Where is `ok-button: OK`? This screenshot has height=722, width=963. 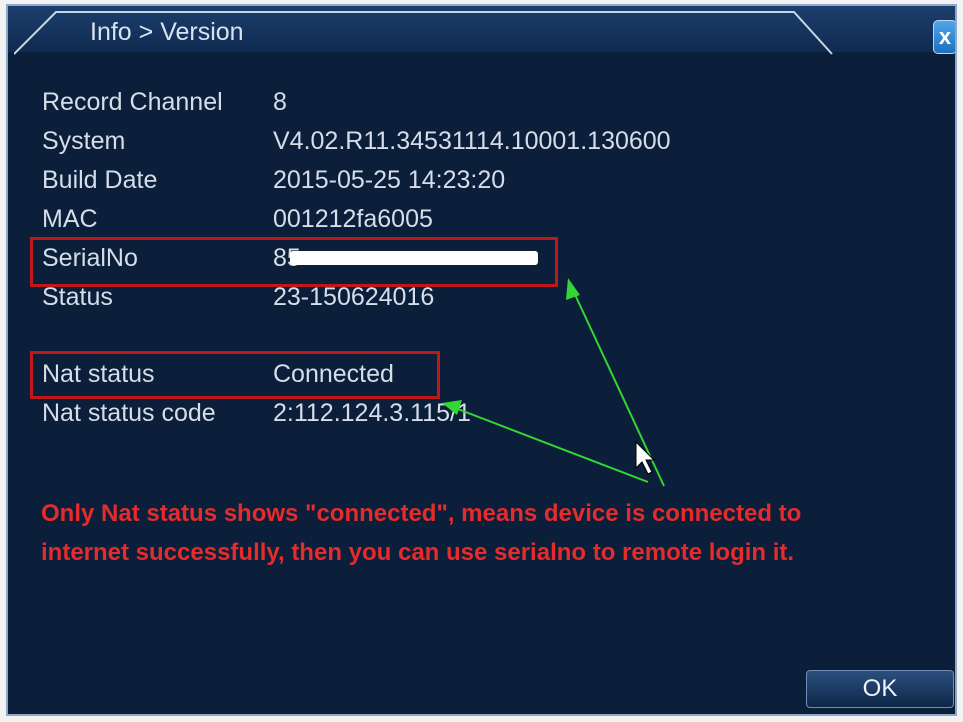
ok-button: OK is located at coordinates (880, 689).